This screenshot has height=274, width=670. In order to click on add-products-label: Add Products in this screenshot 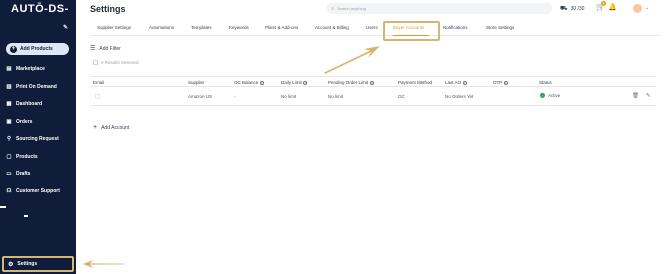, I will do `click(36, 49)`.